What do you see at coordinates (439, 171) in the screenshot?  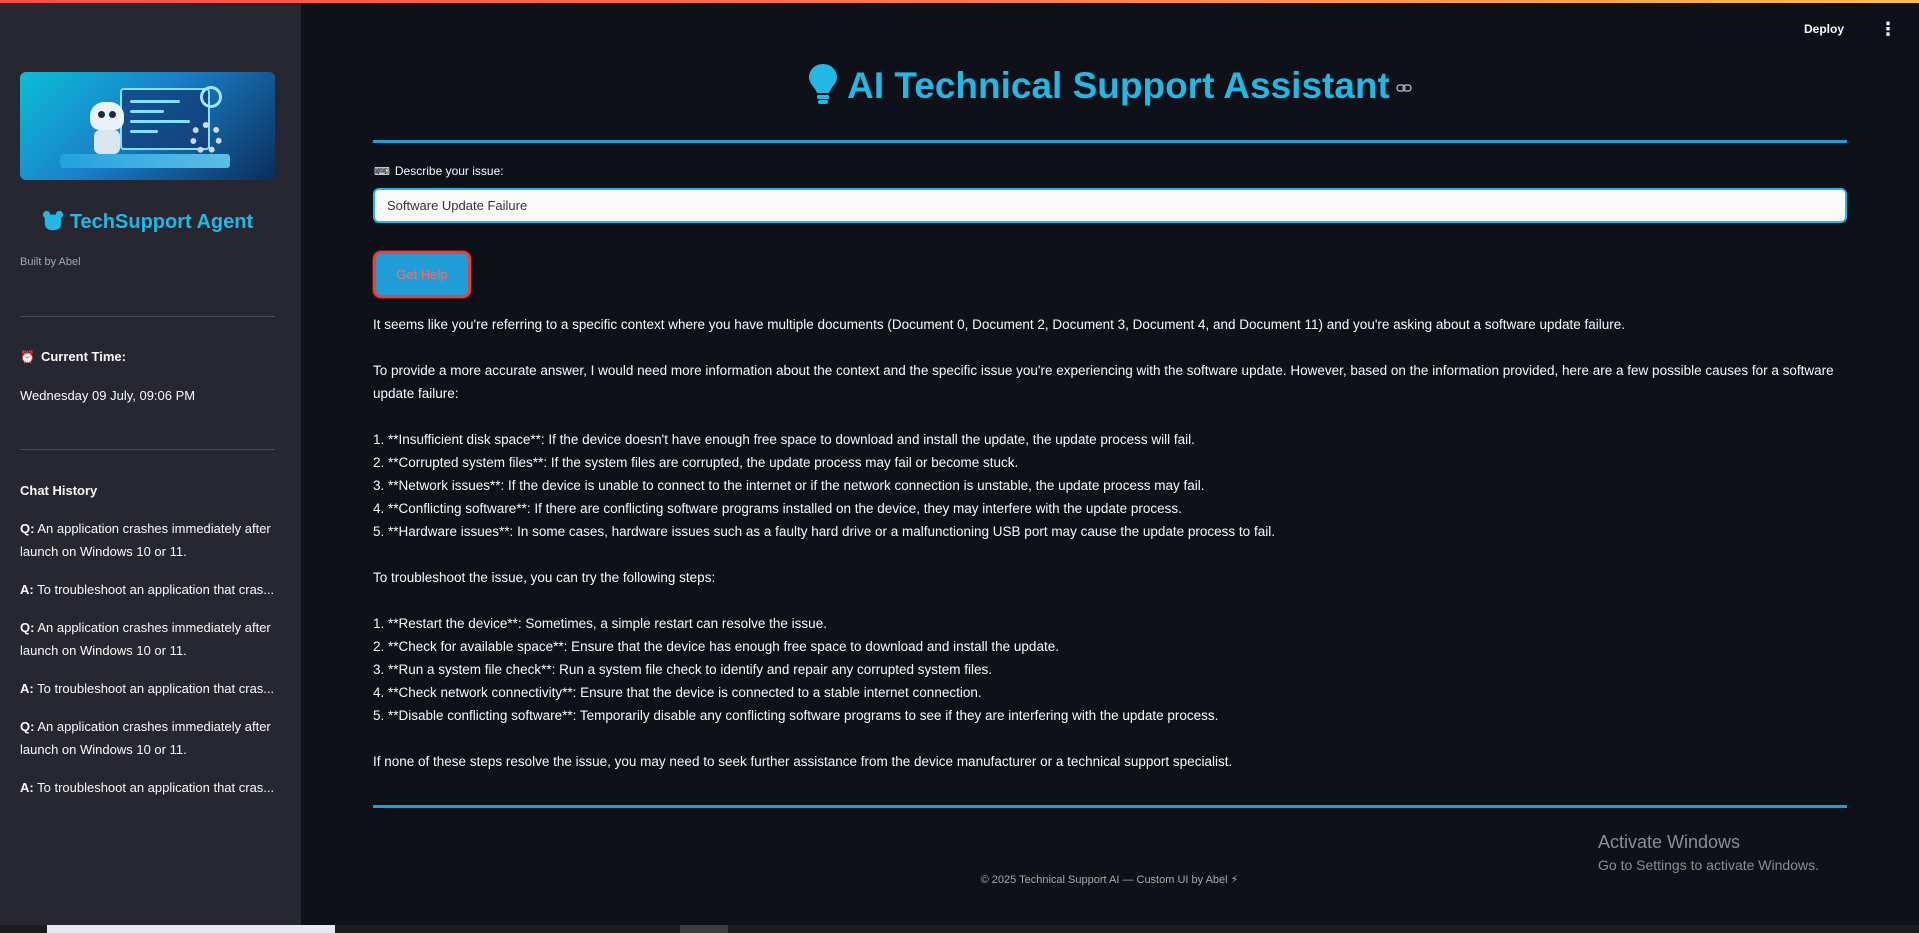 I see `issue-field-label: ⌨ Describe your issue:` at bounding box center [439, 171].